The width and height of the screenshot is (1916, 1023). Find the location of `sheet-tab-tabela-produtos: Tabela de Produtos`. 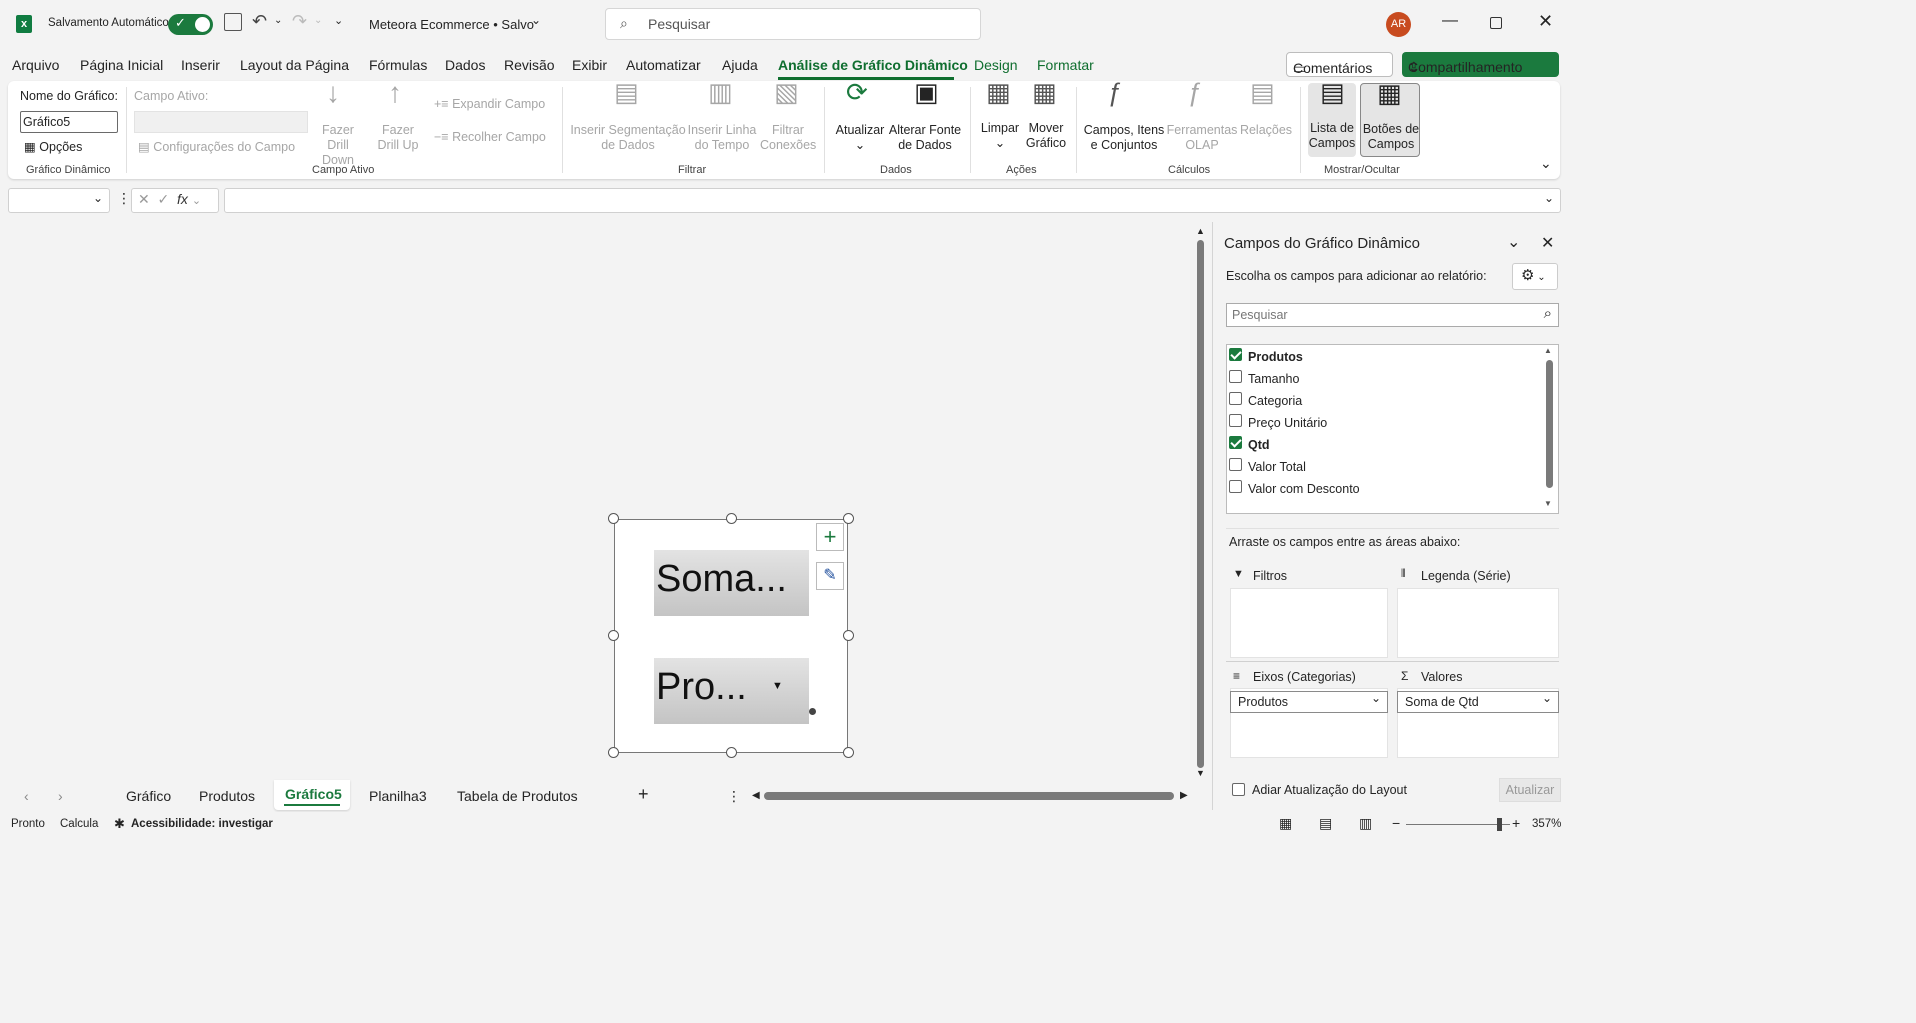

sheet-tab-tabela-produtos: Tabela de Produtos is located at coordinates (517, 796).